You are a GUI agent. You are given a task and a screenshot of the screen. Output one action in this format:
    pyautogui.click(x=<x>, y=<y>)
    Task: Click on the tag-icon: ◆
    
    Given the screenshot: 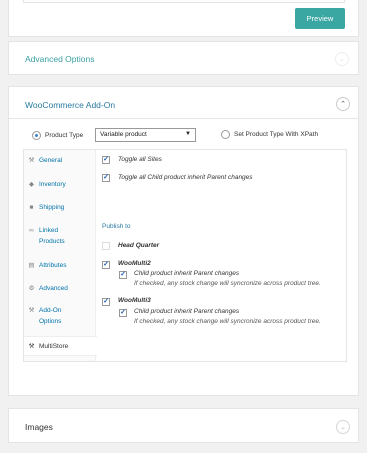 What is the action you would take?
    pyautogui.click(x=31, y=184)
    